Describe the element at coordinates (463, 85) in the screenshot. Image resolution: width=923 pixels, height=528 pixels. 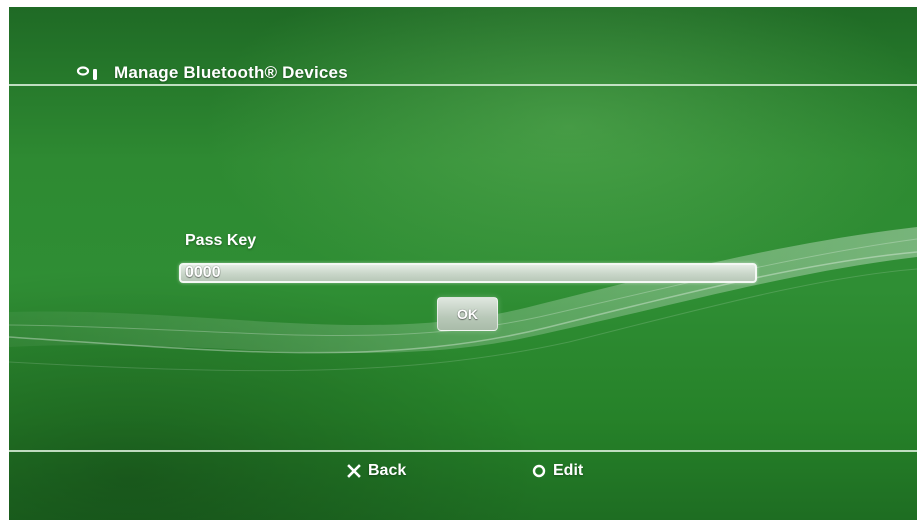
I see `header-divider` at that location.